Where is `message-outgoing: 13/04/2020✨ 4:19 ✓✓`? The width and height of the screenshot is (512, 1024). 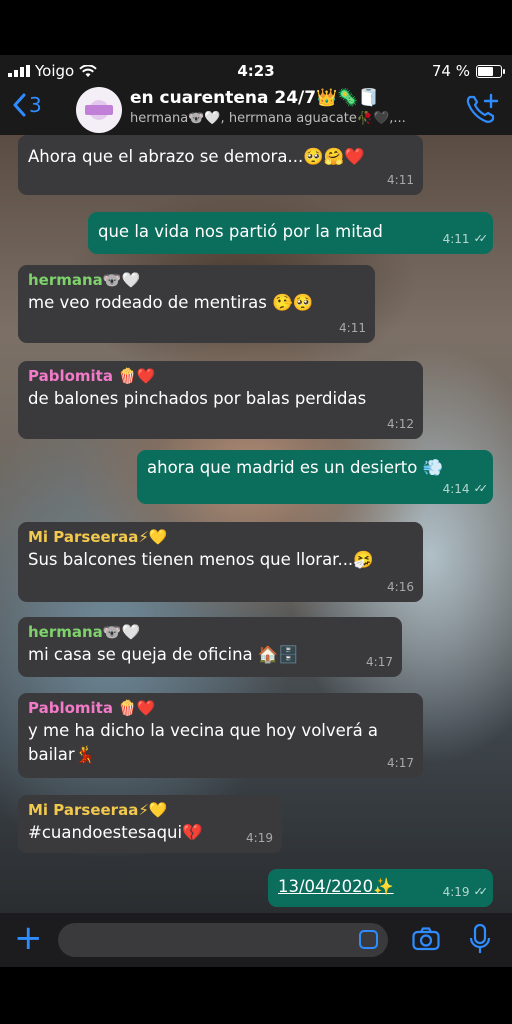
message-outgoing: 13/04/2020✨ 4:19 ✓✓ is located at coordinates (380, 888).